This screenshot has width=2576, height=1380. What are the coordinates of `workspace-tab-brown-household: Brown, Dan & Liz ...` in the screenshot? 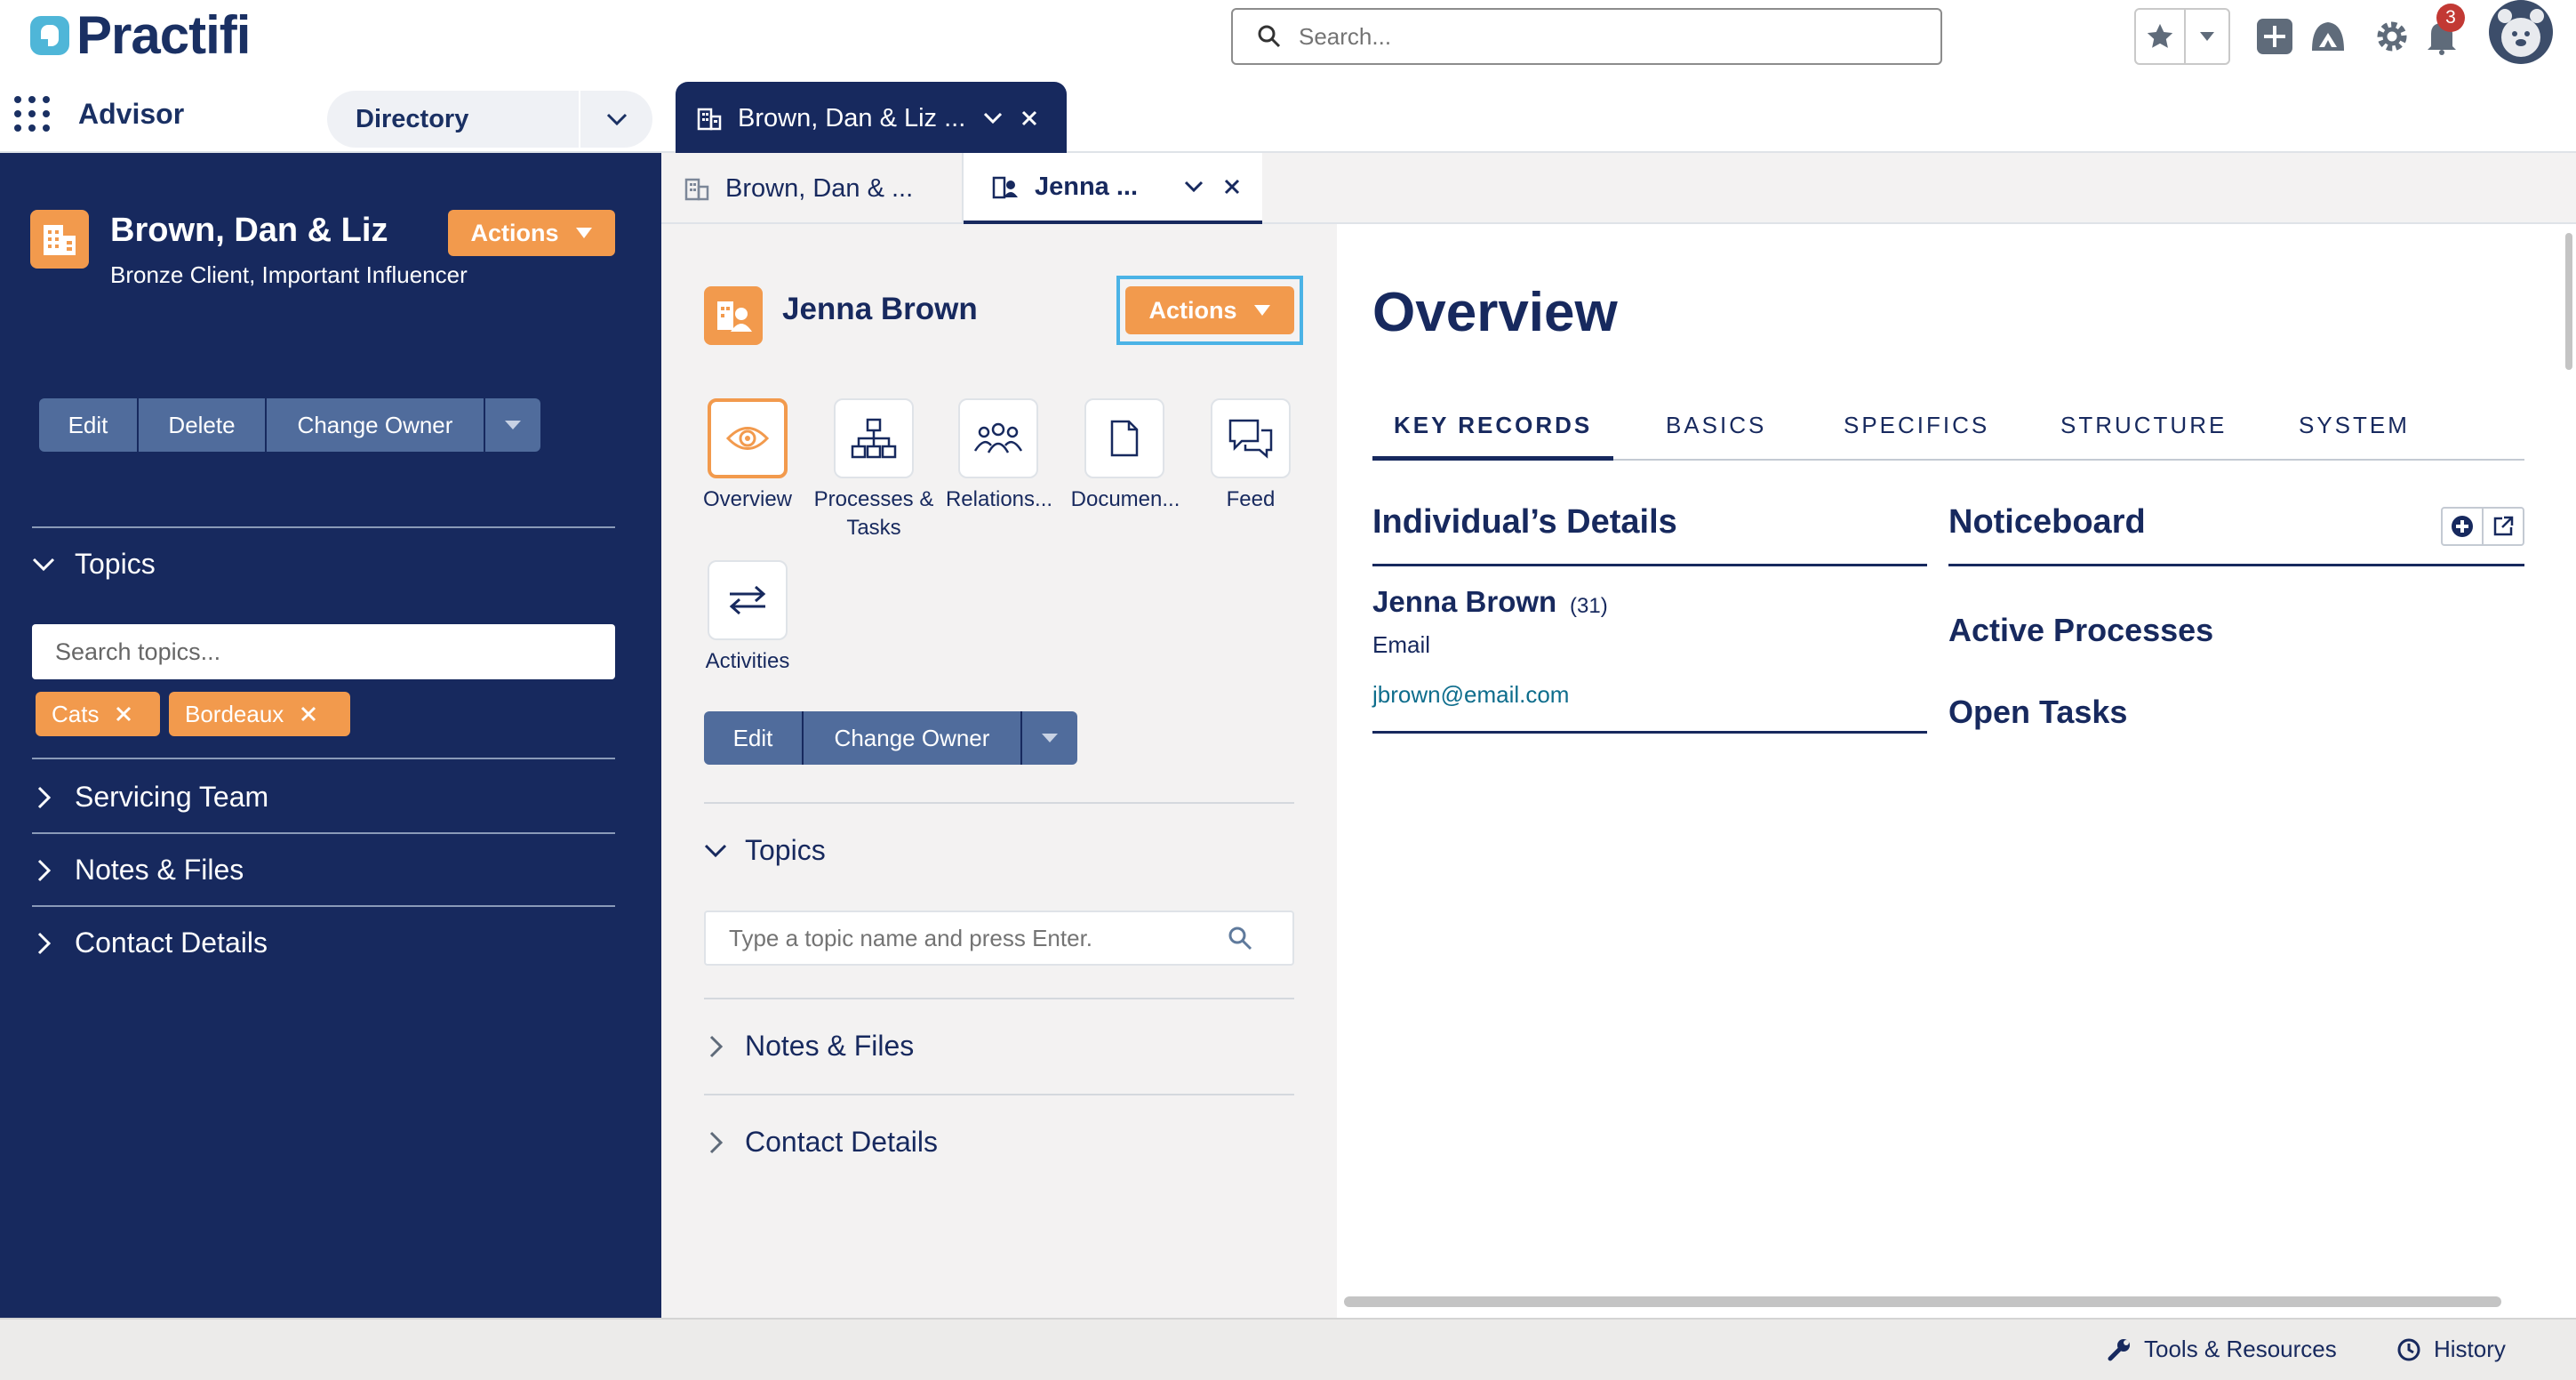 It's located at (871, 118).